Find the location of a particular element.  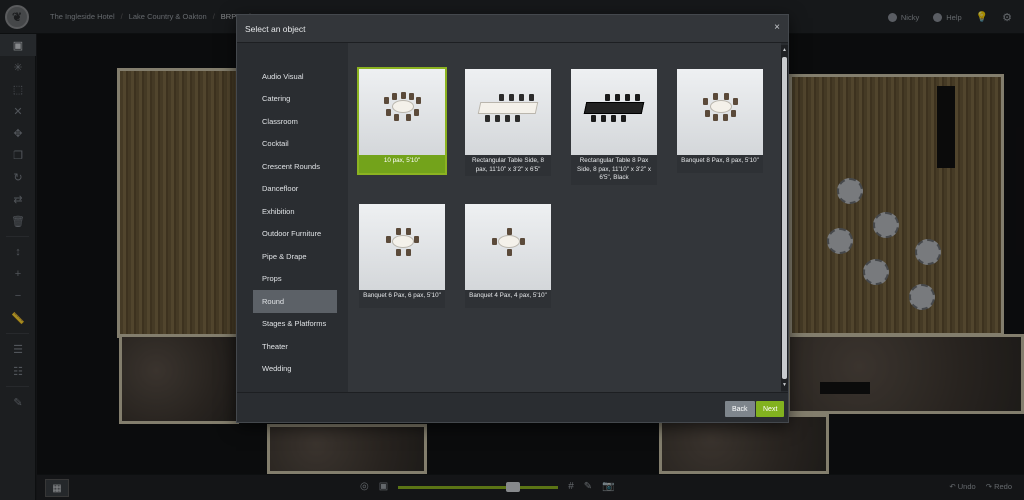

object-label: Banquet 8 Pax, 8 pax, 5'10" is located at coordinates (720, 160).